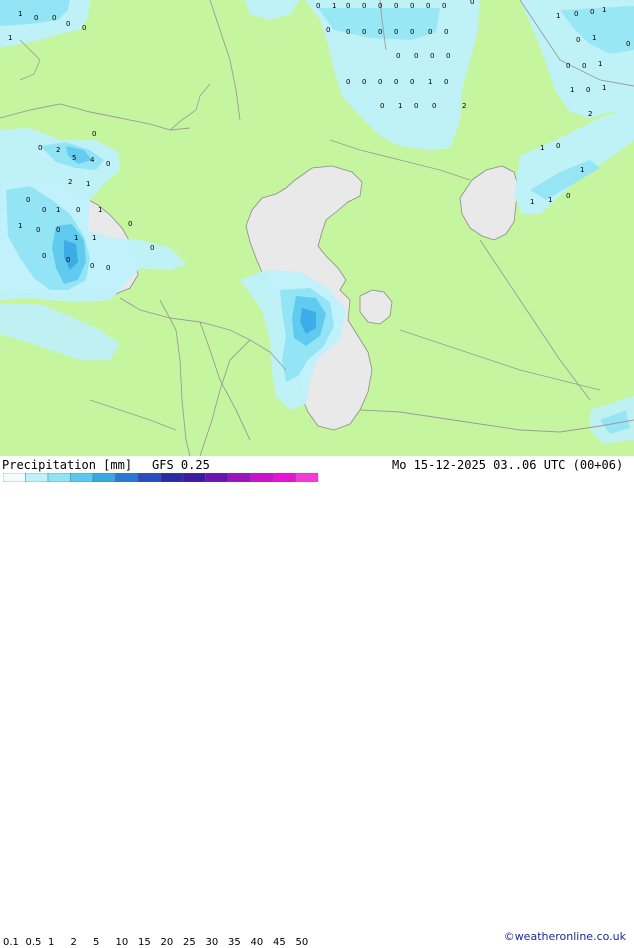 The image size is (634, 948). What do you see at coordinates (257, 942) in the screenshot?
I see `color-scale-tick-label: 40` at bounding box center [257, 942].